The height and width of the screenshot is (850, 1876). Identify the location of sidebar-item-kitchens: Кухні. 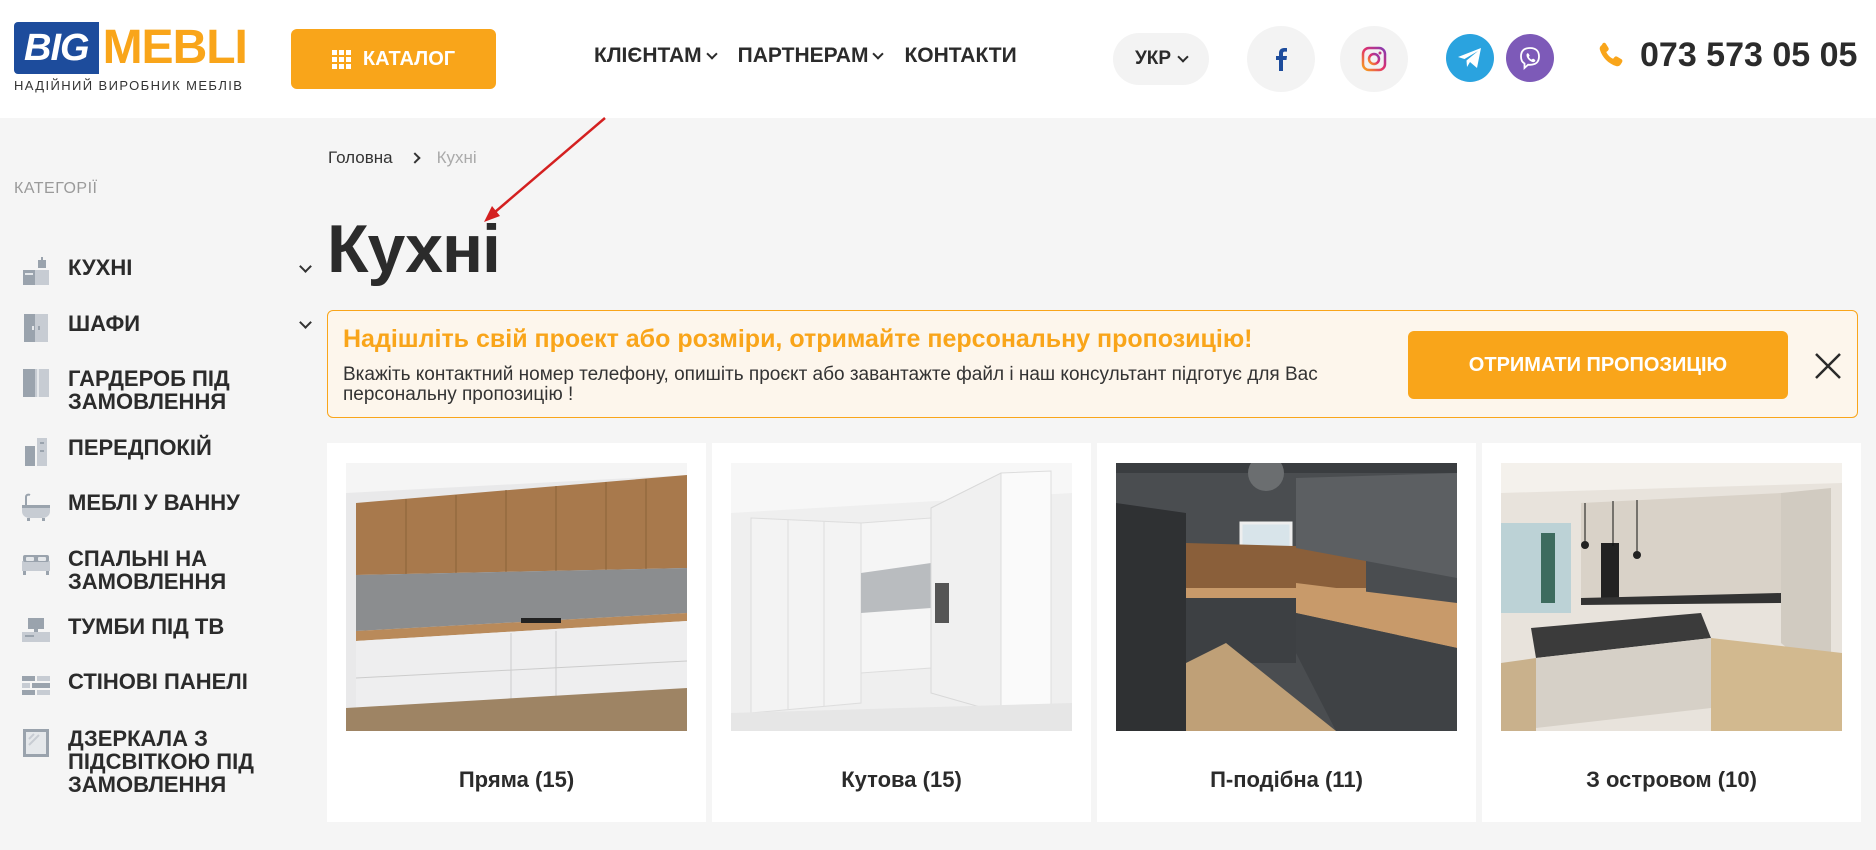
(166, 271).